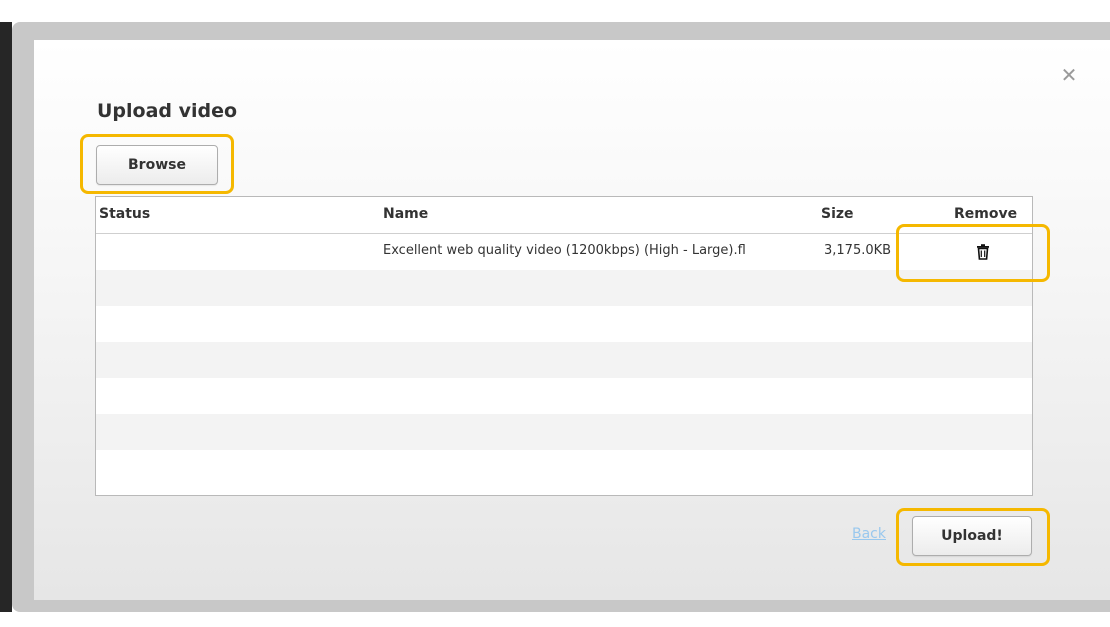  I want to click on row-file-size: 3,175.0KB, so click(858, 250).